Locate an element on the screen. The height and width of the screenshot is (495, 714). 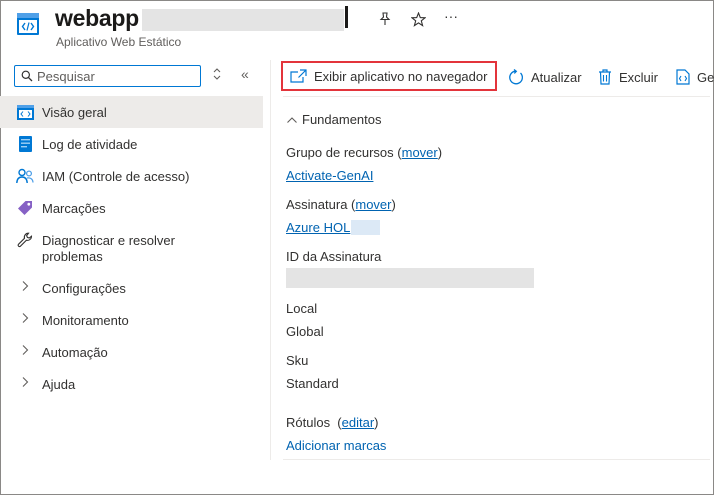
trash-icon is located at coordinates (605, 77).